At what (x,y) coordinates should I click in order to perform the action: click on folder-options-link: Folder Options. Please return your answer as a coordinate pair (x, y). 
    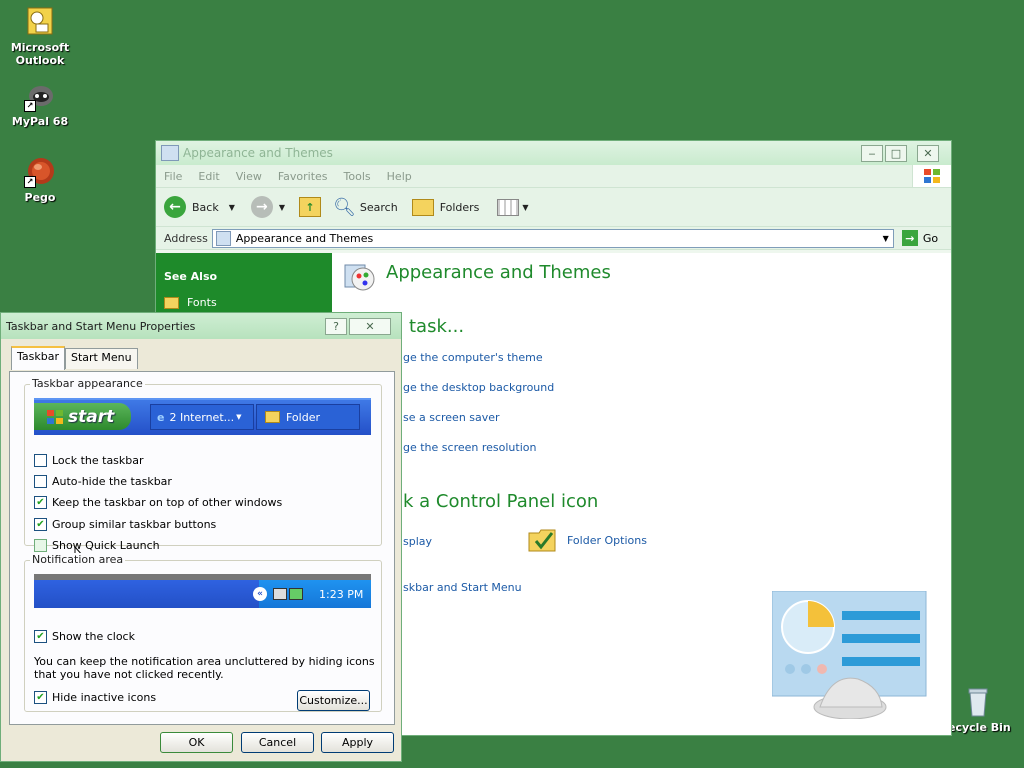
    Looking at the image, I should click on (587, 540).